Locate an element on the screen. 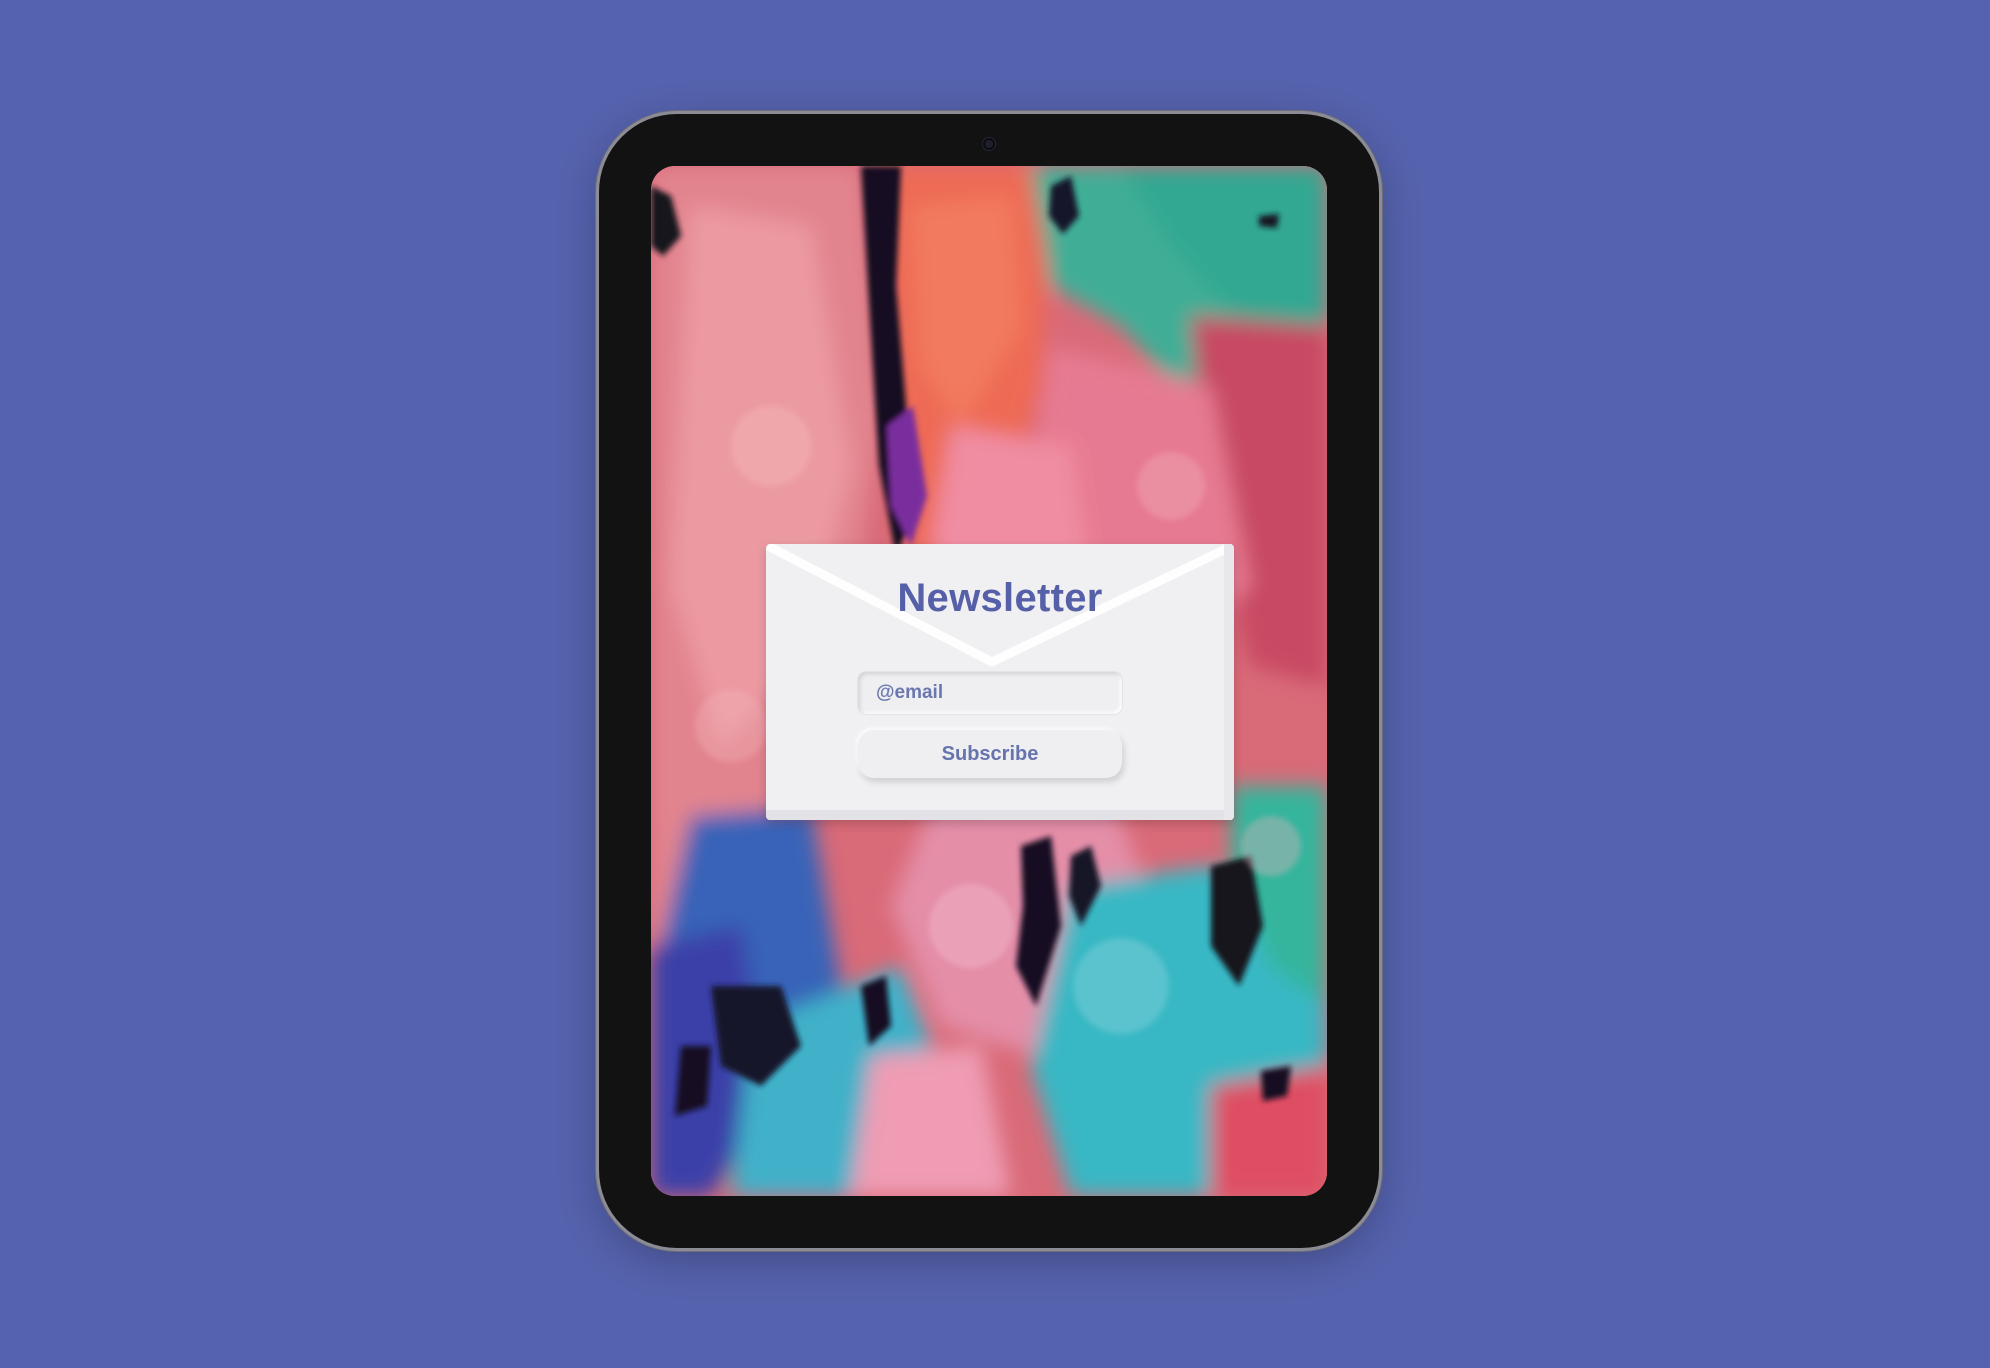 The width and height of the screenshot is (1990, 1368). newsletter-title: Newsletter is located at coordinates (1000, 598).